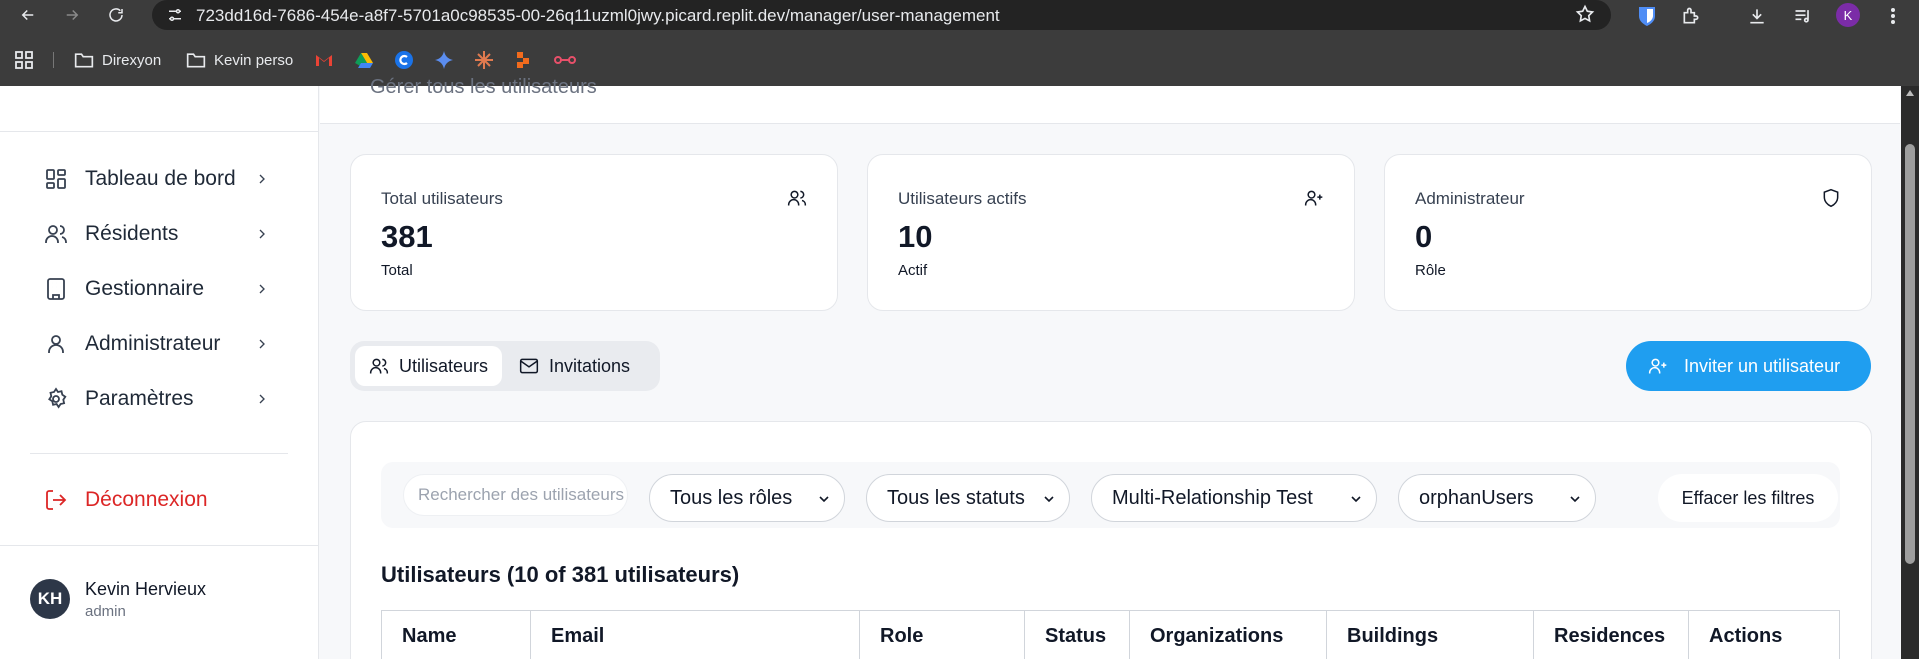 Image resolution: width=1919 pixels, height=659 pixels. Describe the element at coordinates (105, 611) in the screenshot. I see `user-role: admin` at that location.